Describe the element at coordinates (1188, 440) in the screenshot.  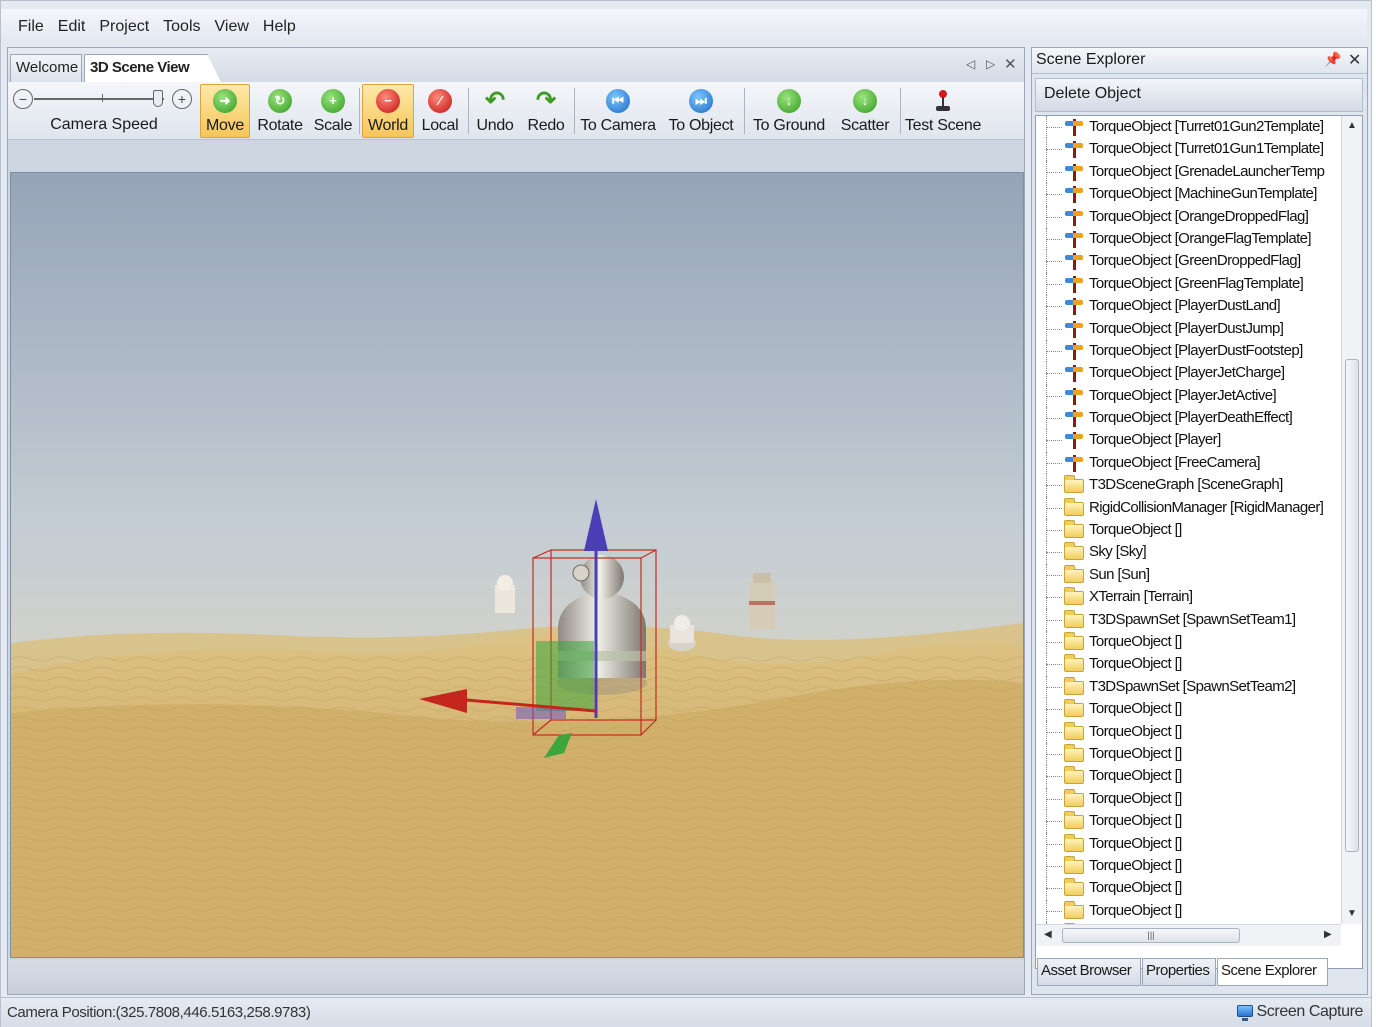
I see `tree-item: TorqueObject [Player]` at that location.